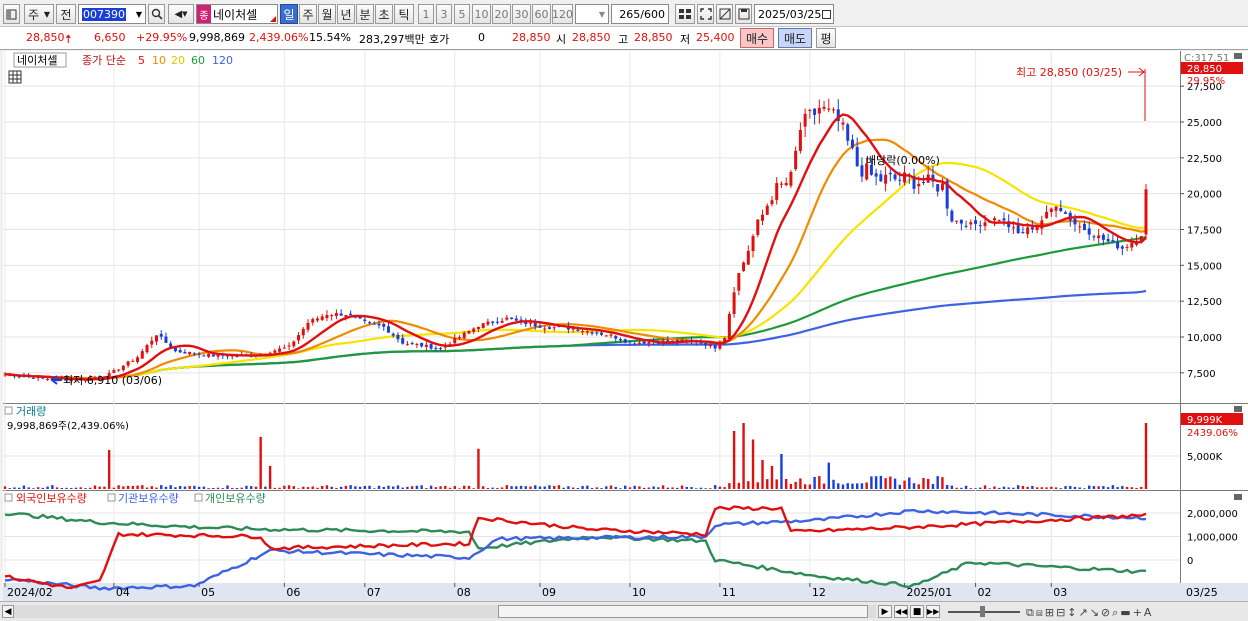  I want to click on tab-period-month: 월, so click(327, 14).